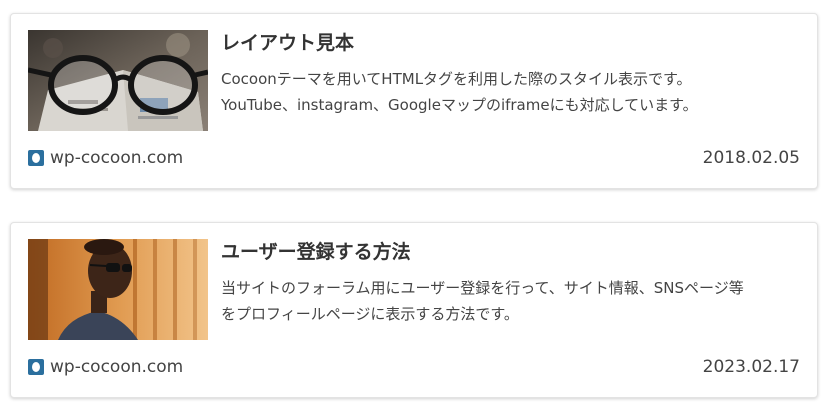 The height and width of the screenshot is (404, 824). Describe the element at coordinates (482, 288) in the screenshot. I see `snippet-line: 当サイトのフォーラム用にユーザー登録を行って、サイト情報、SNSページ等` at that location.